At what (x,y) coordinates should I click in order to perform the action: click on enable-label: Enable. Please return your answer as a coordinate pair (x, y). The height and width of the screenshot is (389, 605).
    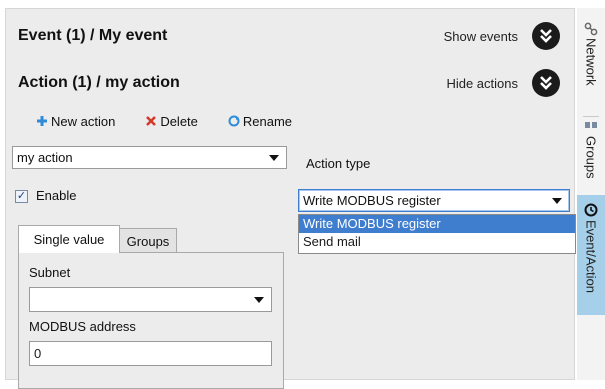
    Looking at the image, I should click on (56, 195).